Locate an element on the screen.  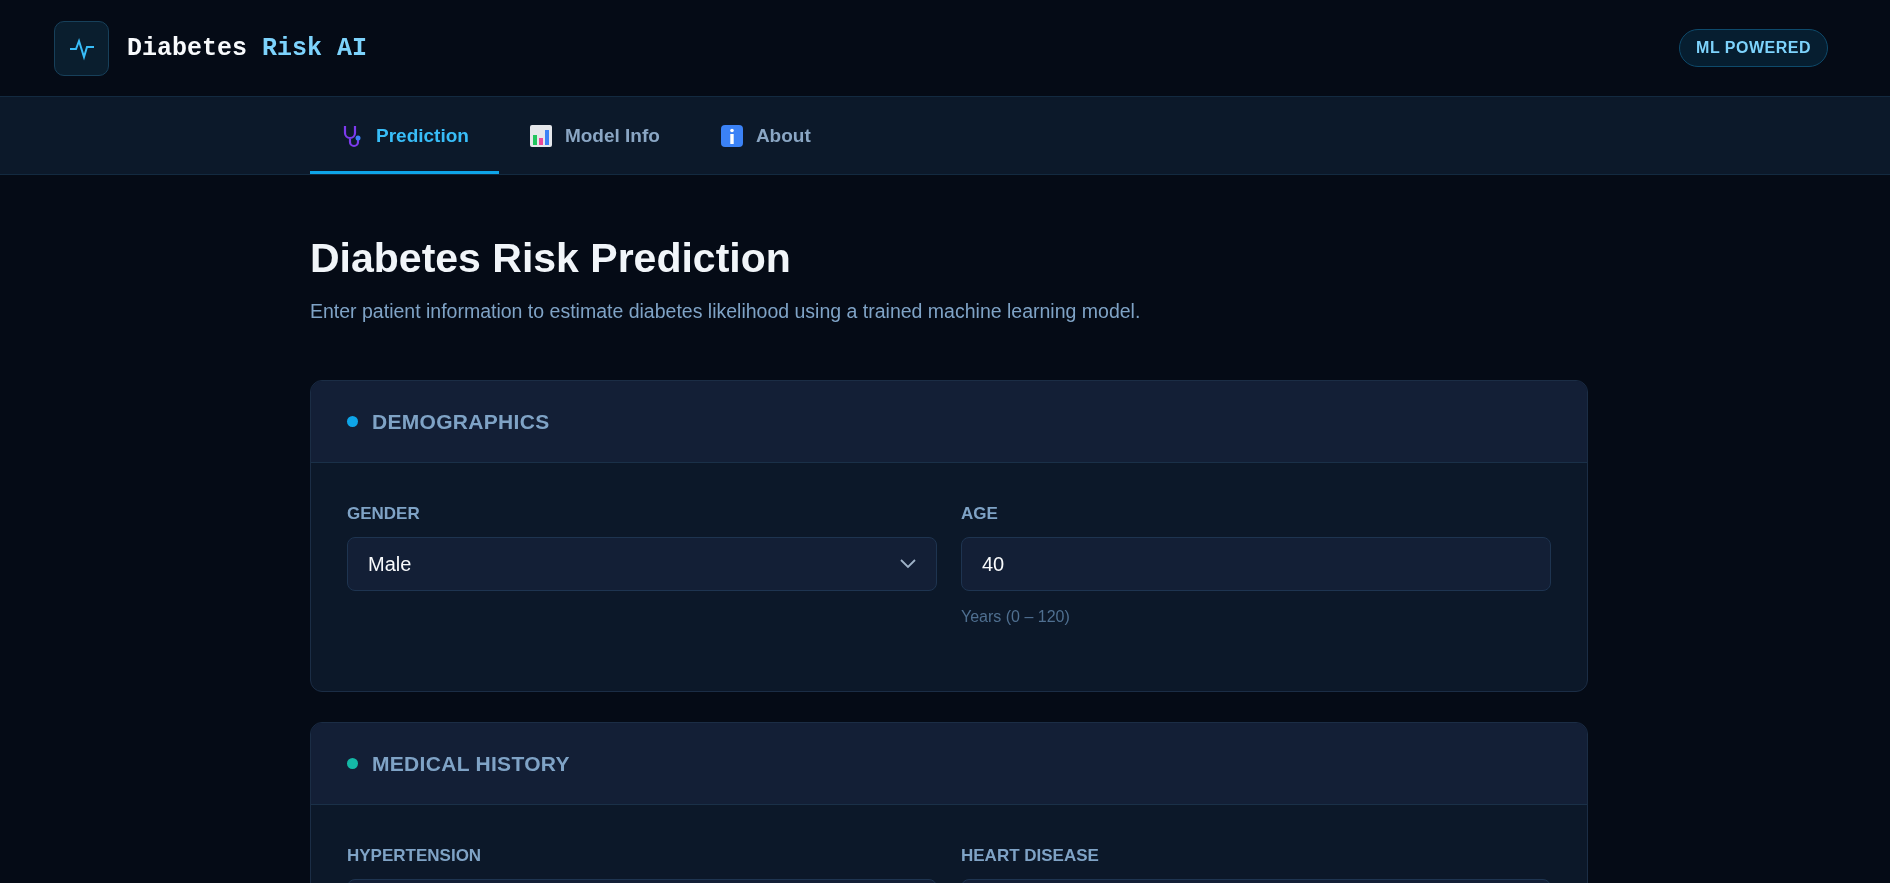
section-title: DEMOGRAPHICS is located at coordinates (461, 421).